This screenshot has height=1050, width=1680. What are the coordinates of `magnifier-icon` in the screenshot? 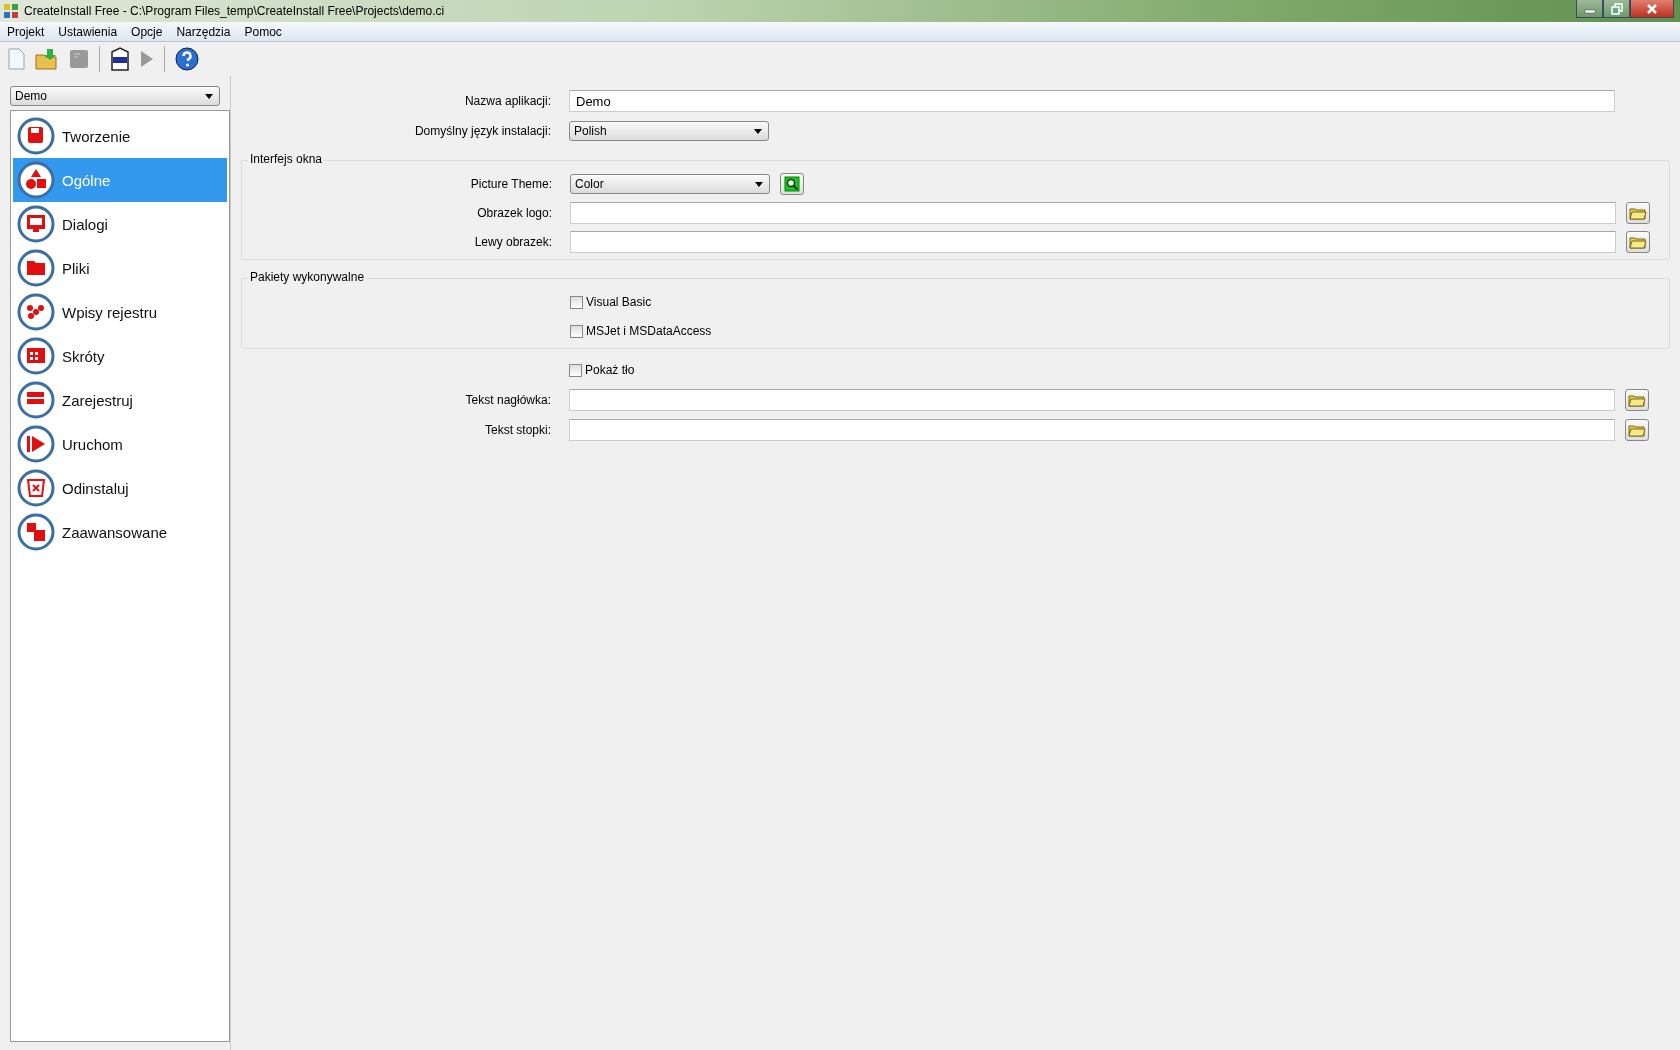 It's located at (792, 184).